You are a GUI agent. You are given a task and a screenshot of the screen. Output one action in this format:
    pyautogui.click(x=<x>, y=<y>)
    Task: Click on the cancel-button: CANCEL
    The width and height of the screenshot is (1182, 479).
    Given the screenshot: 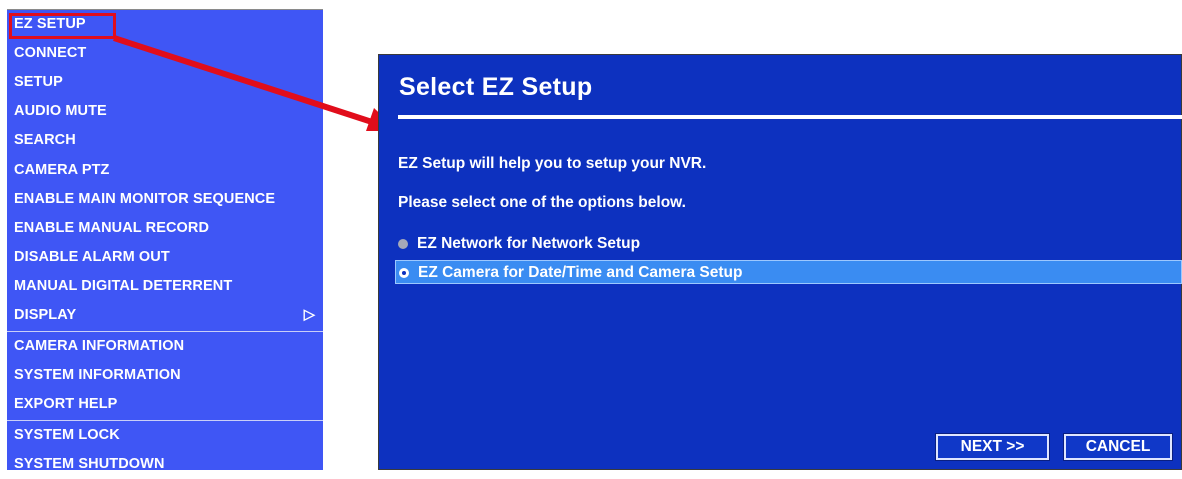 What is the action you would take?
    pyautogui.click(x=1118, y=447)
    